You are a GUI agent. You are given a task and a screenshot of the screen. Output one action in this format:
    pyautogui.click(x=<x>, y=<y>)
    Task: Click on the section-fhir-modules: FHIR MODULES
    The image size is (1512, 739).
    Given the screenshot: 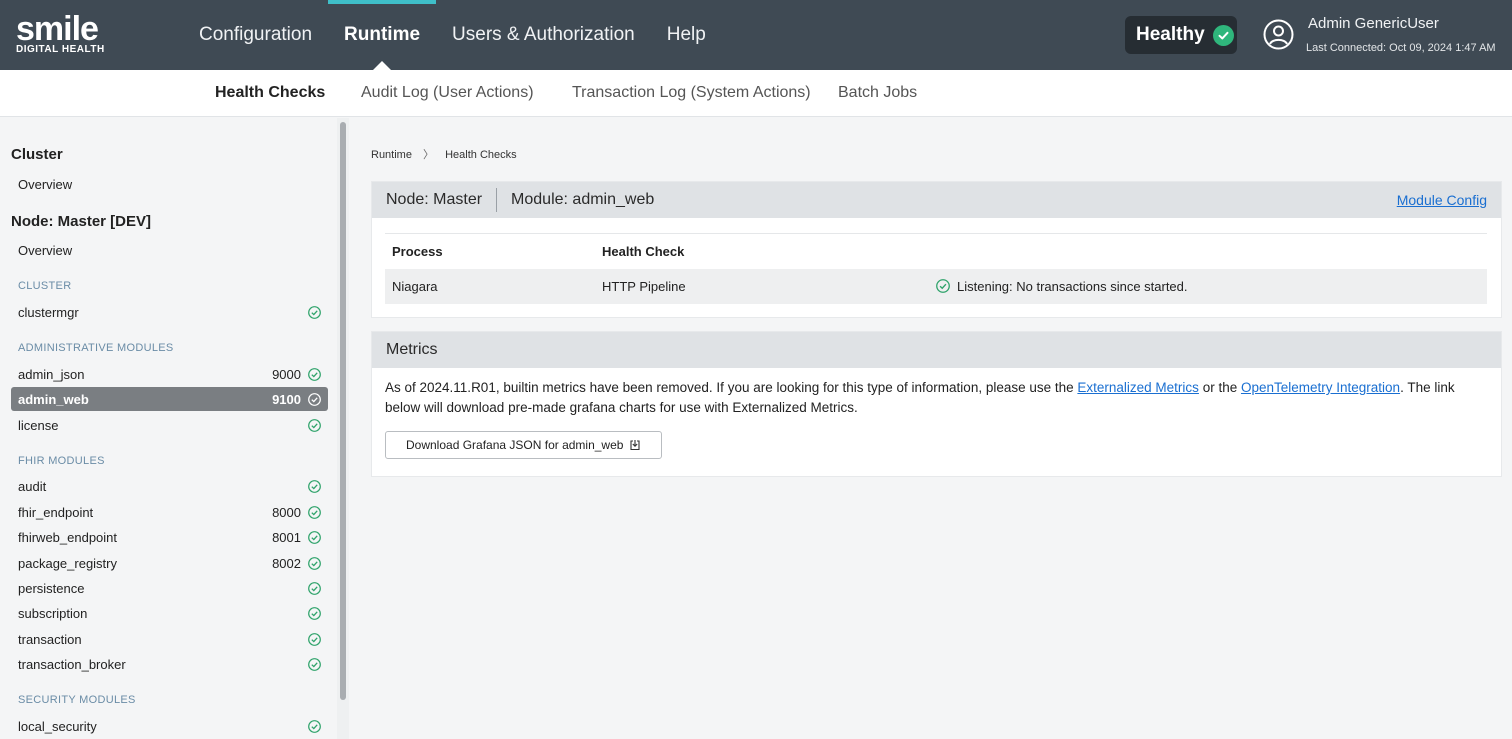 What is the action you would take?
    pyautogui.click(x=61, y=461)
    